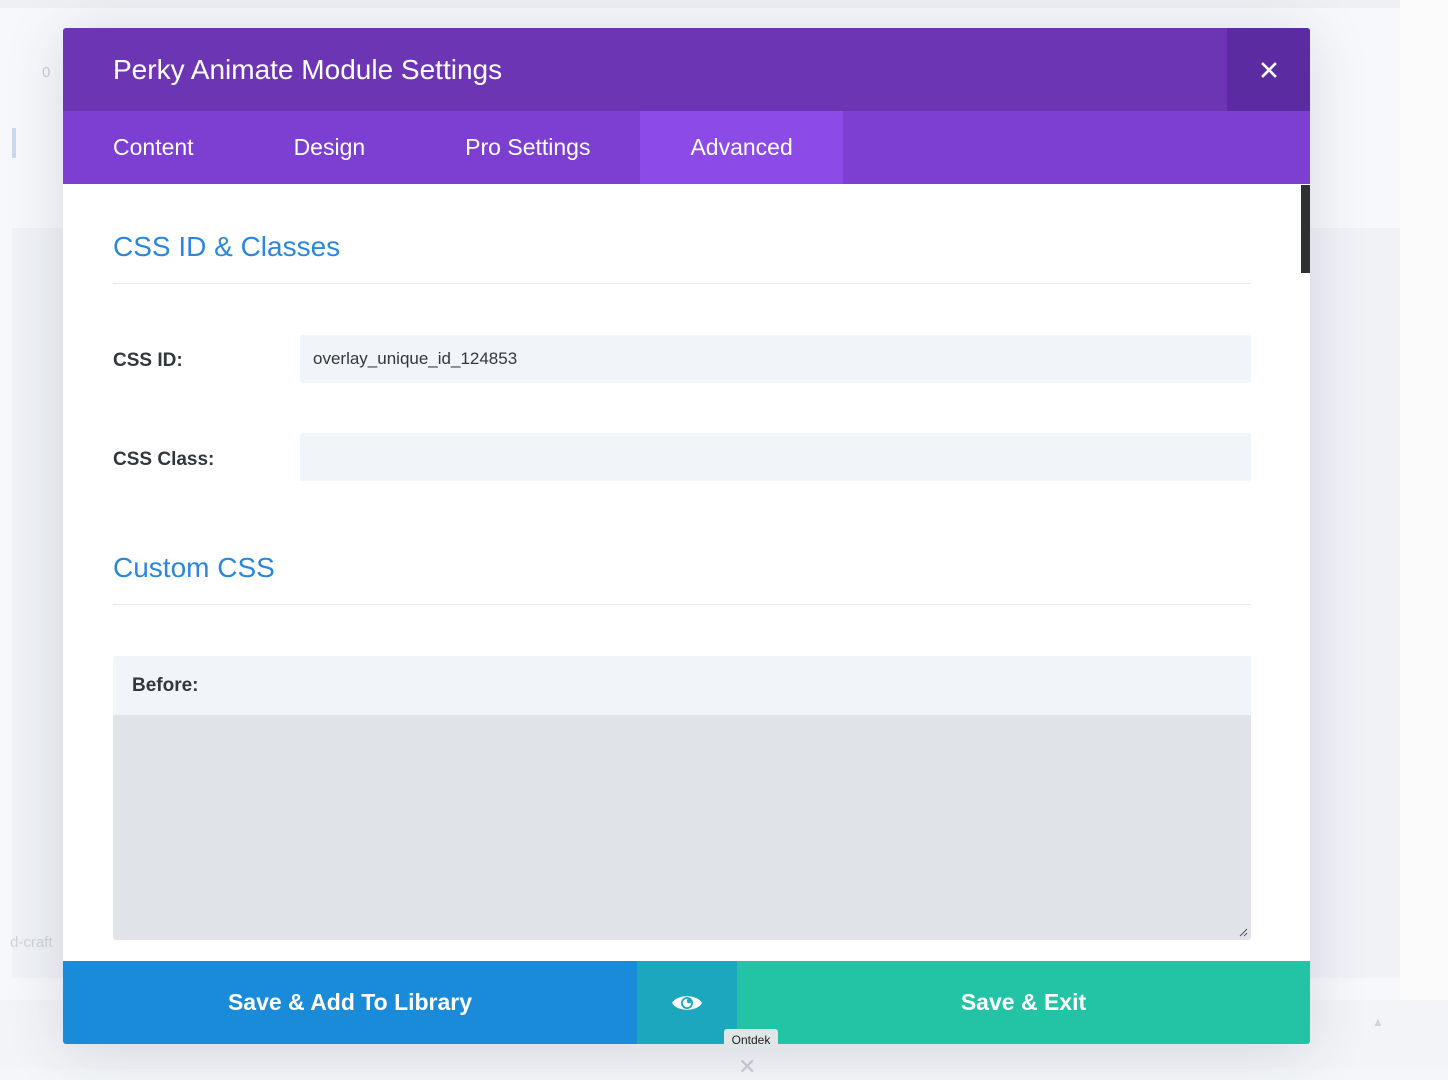 The height and width of the screenshot is (1080, 1448). What do you see at coordinates (1424, 534) in the screenshot?
I see `background-right-strip` at bounding box center [1424, 534].